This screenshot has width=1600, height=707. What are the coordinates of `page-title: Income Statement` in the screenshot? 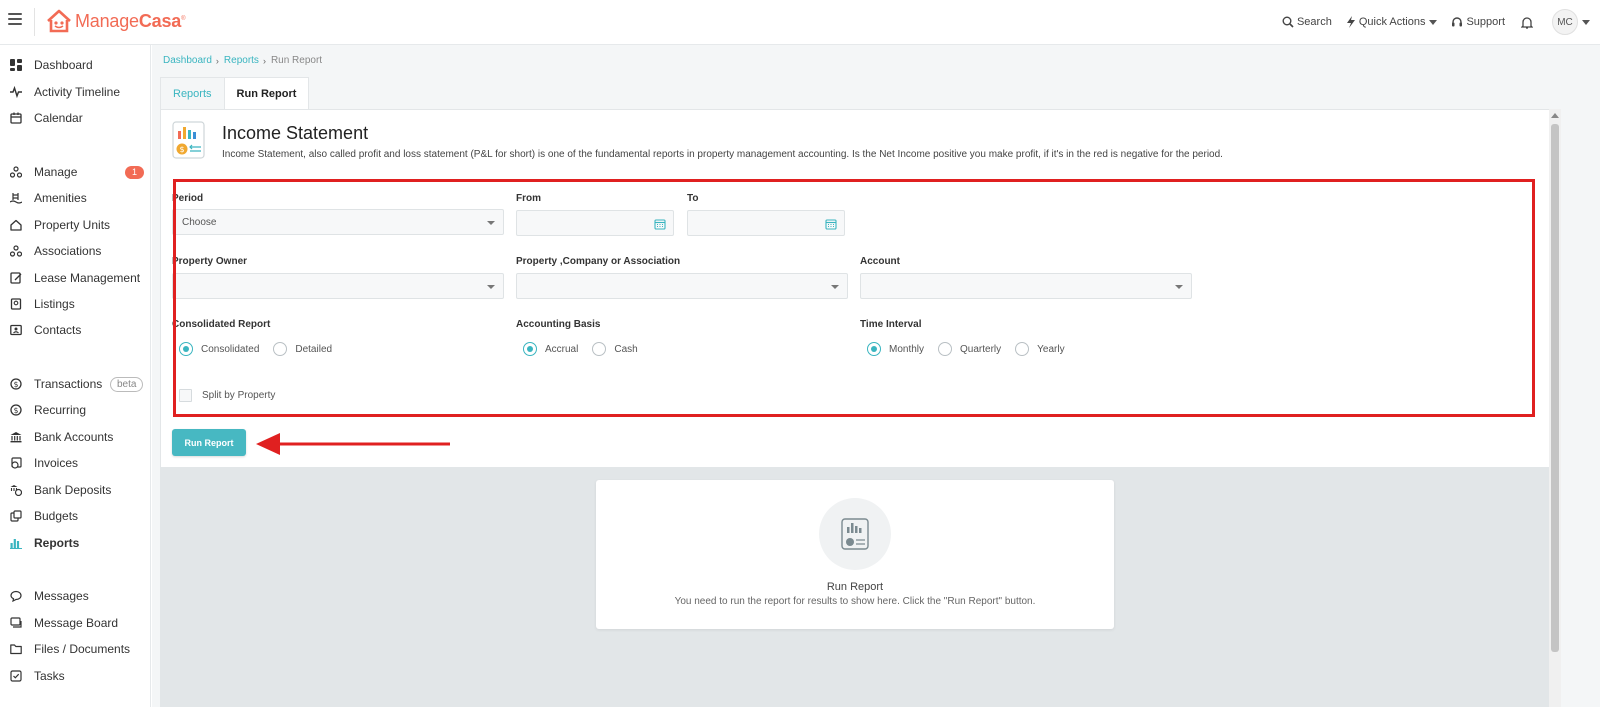 It's located at (295, 133).